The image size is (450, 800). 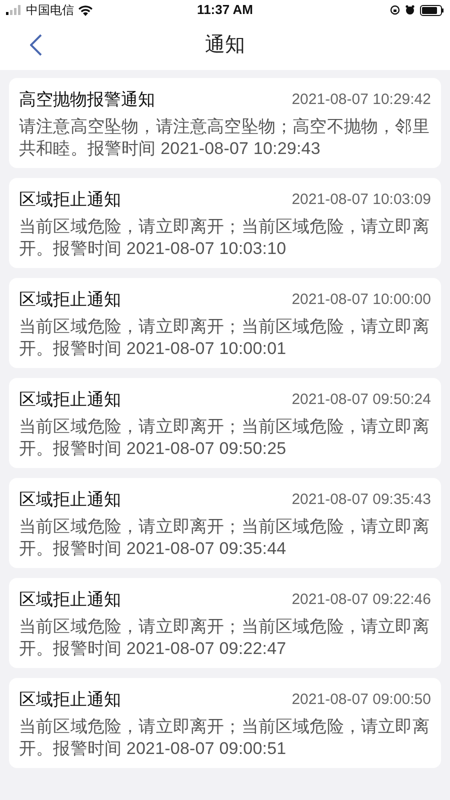 I want to click on notification-message: 当前区域危险，请立即离开；当前区域危险，请立即离开。报警时间 2021-08-07 09:50:25, so click(x=224, y=438).